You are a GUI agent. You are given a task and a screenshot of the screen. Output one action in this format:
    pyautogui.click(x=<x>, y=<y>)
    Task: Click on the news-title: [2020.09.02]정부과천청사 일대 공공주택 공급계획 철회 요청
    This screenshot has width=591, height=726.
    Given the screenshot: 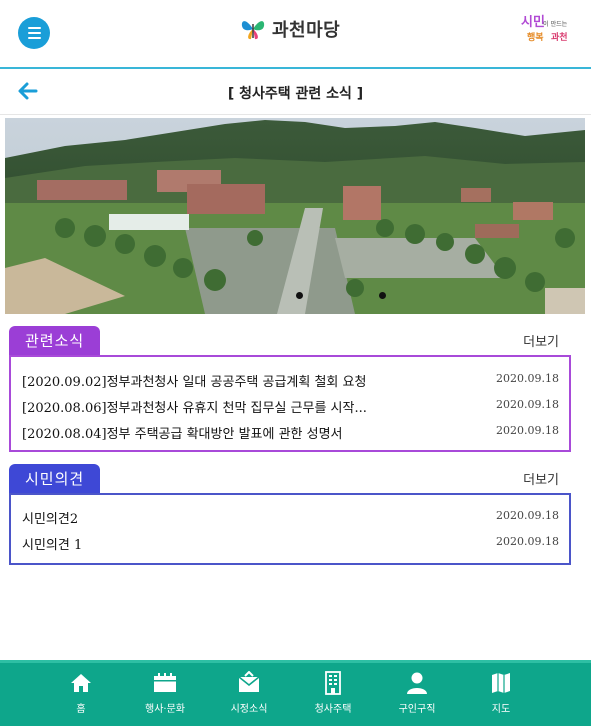 What is the action you would take?
    pyautogui.click(x=194, y=380)
    